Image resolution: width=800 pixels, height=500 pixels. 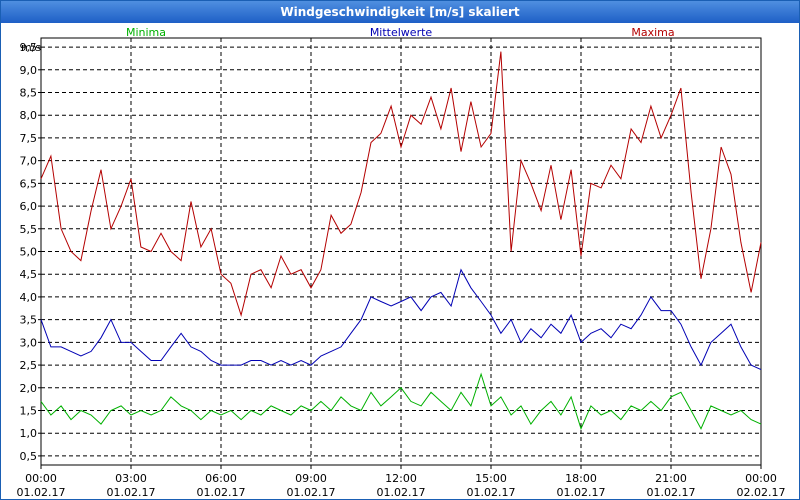 What do you see at coordinates (29, 456) in the screenshot?
I see `y-tick-label: 0,5` at bounding box center [29, 456].